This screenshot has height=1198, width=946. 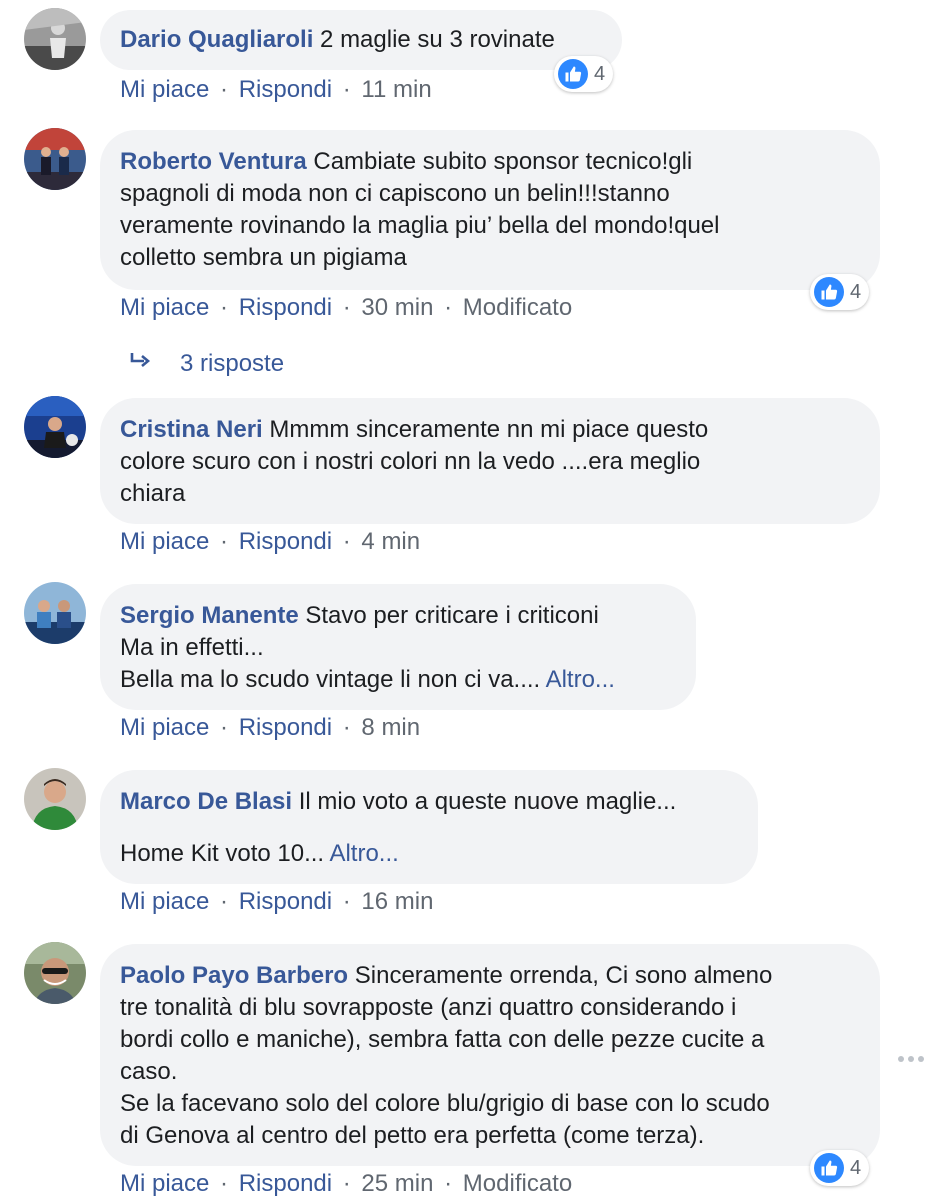 What do you see at coordinates (397, 1183) in the screenshot?
I see `comment-time: 25 min` at bounding box center [397, 1183].